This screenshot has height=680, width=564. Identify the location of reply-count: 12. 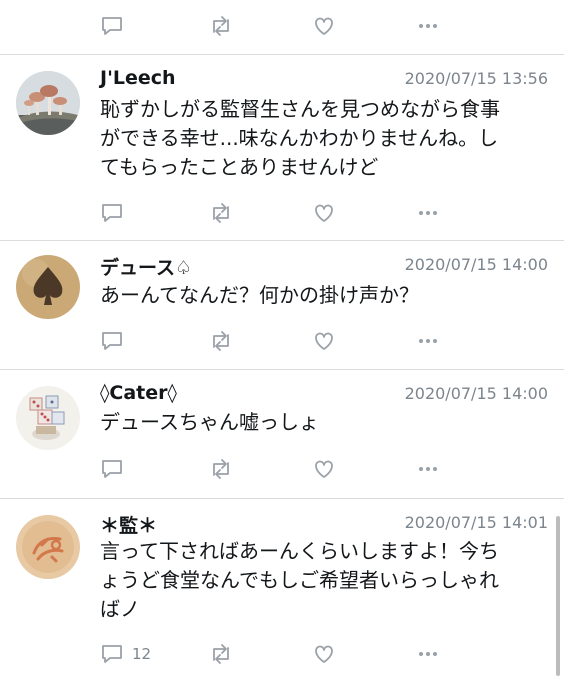
(142, 654).